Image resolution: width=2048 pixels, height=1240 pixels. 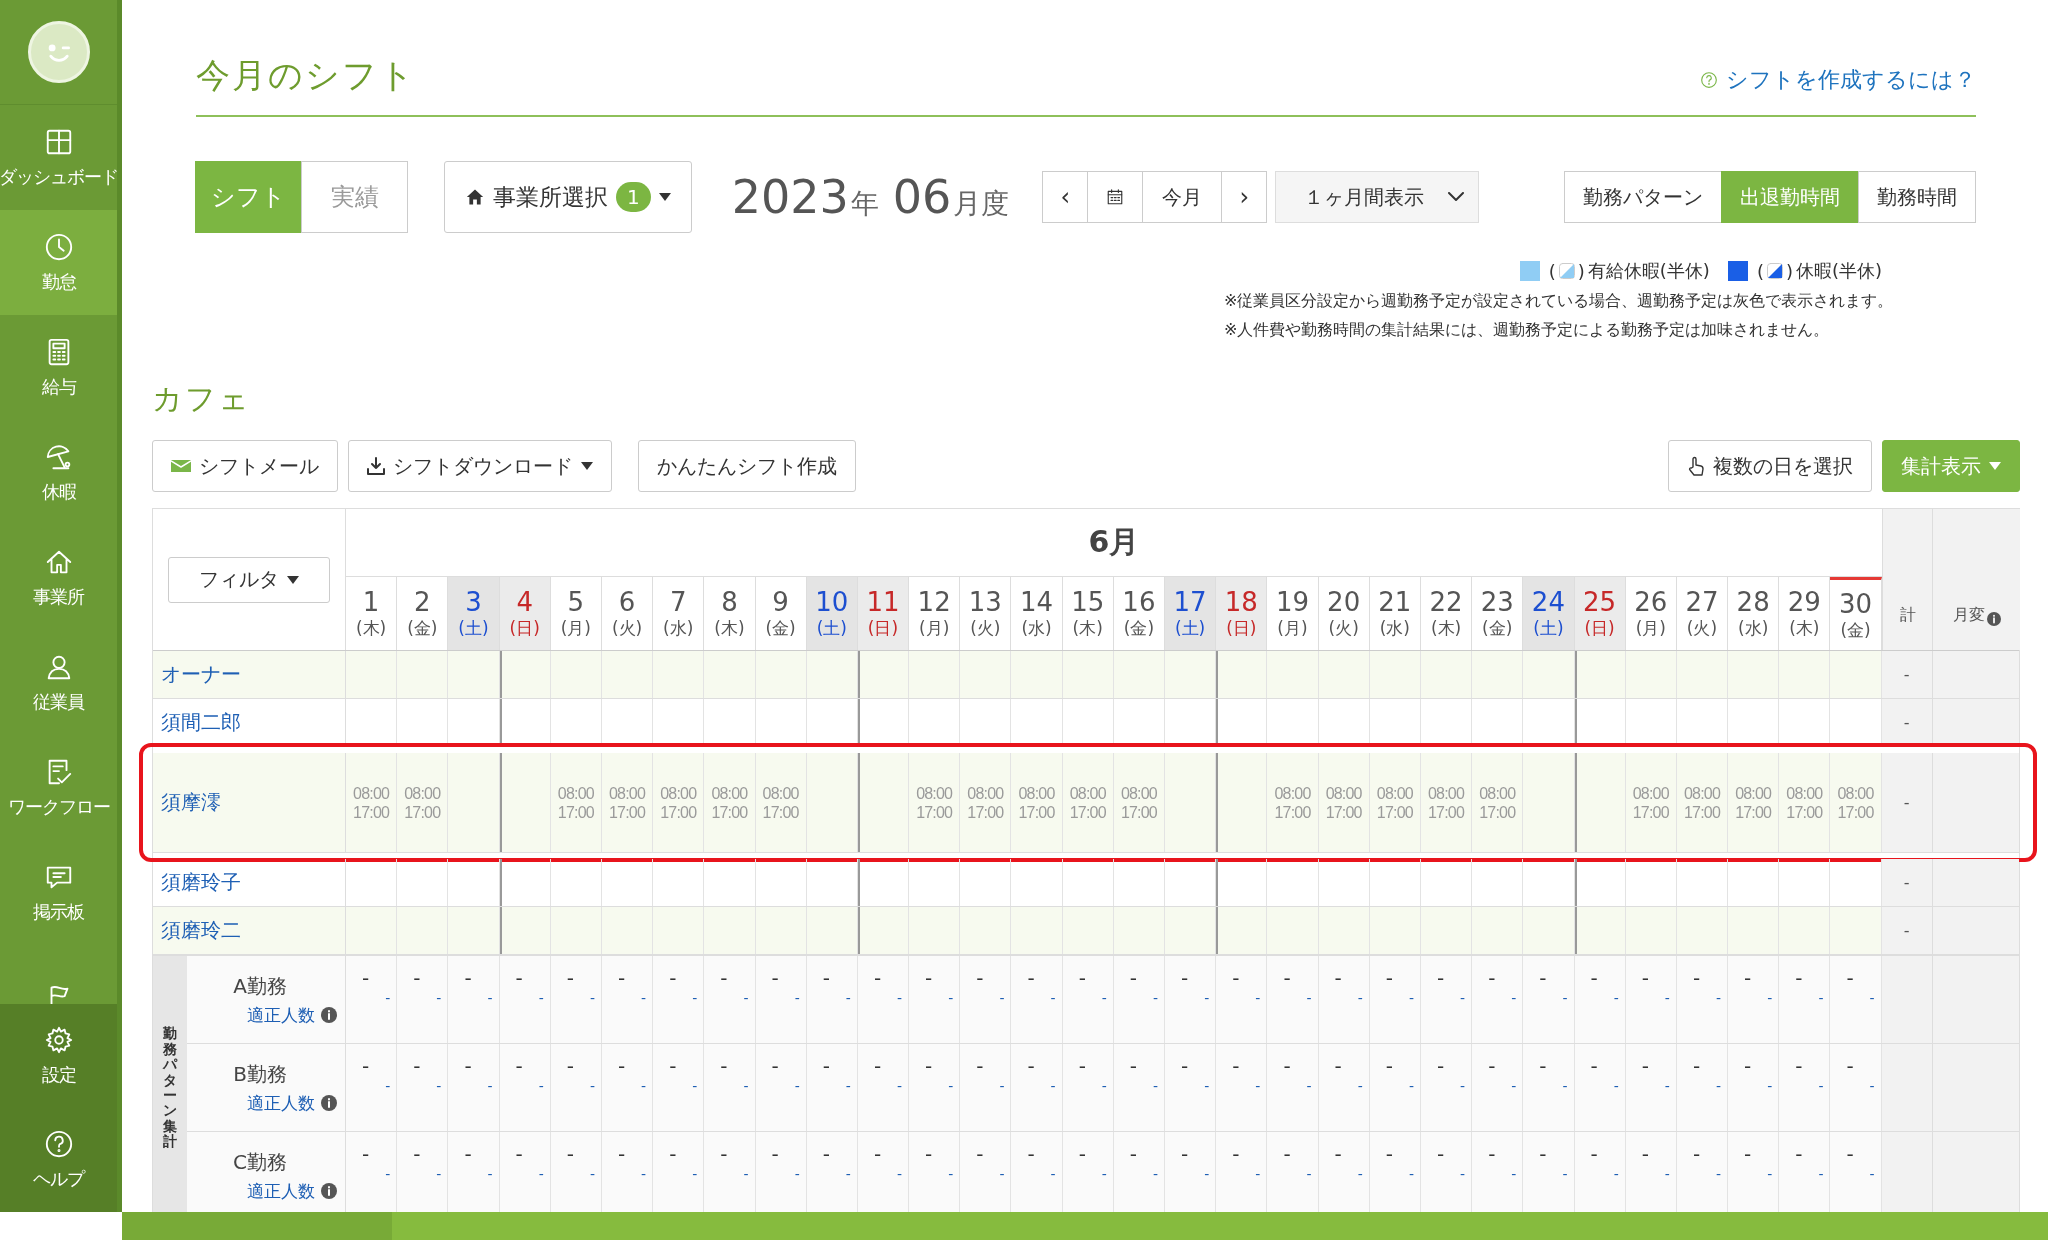 I want to click on sidebar-item: 給与, so click(x=58, y=367).